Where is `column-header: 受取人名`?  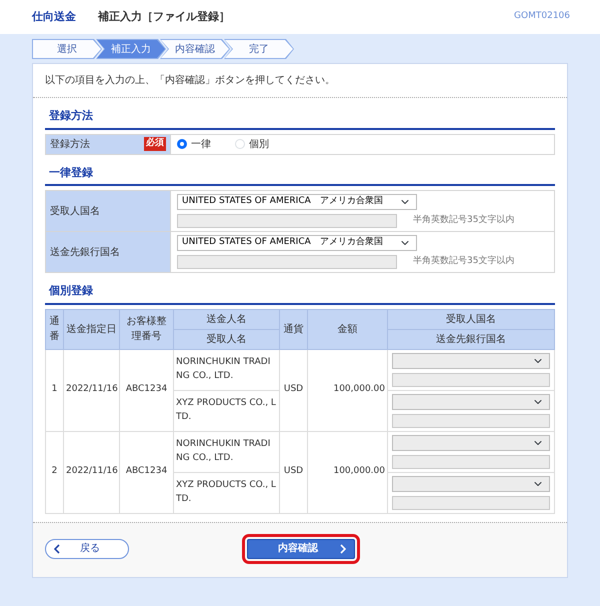
column-header: 受取人名 is located at coordinates (227, 339).